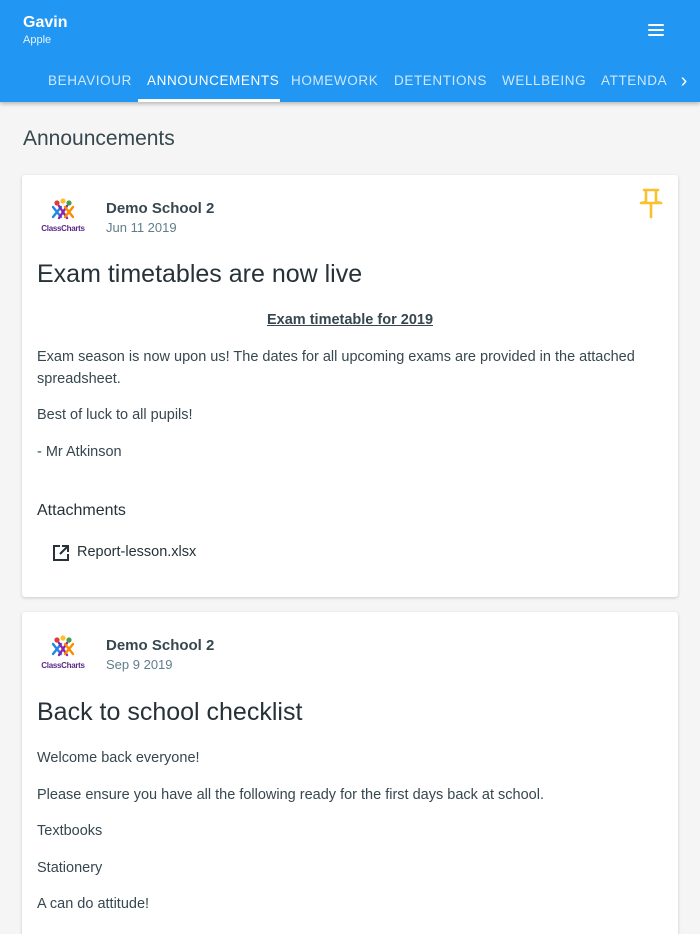 This screenshot has width=700, height=934. Describe the element at coordinates (656, 30) in the screenshot. I see `hamburger-menu-icon` at that location.